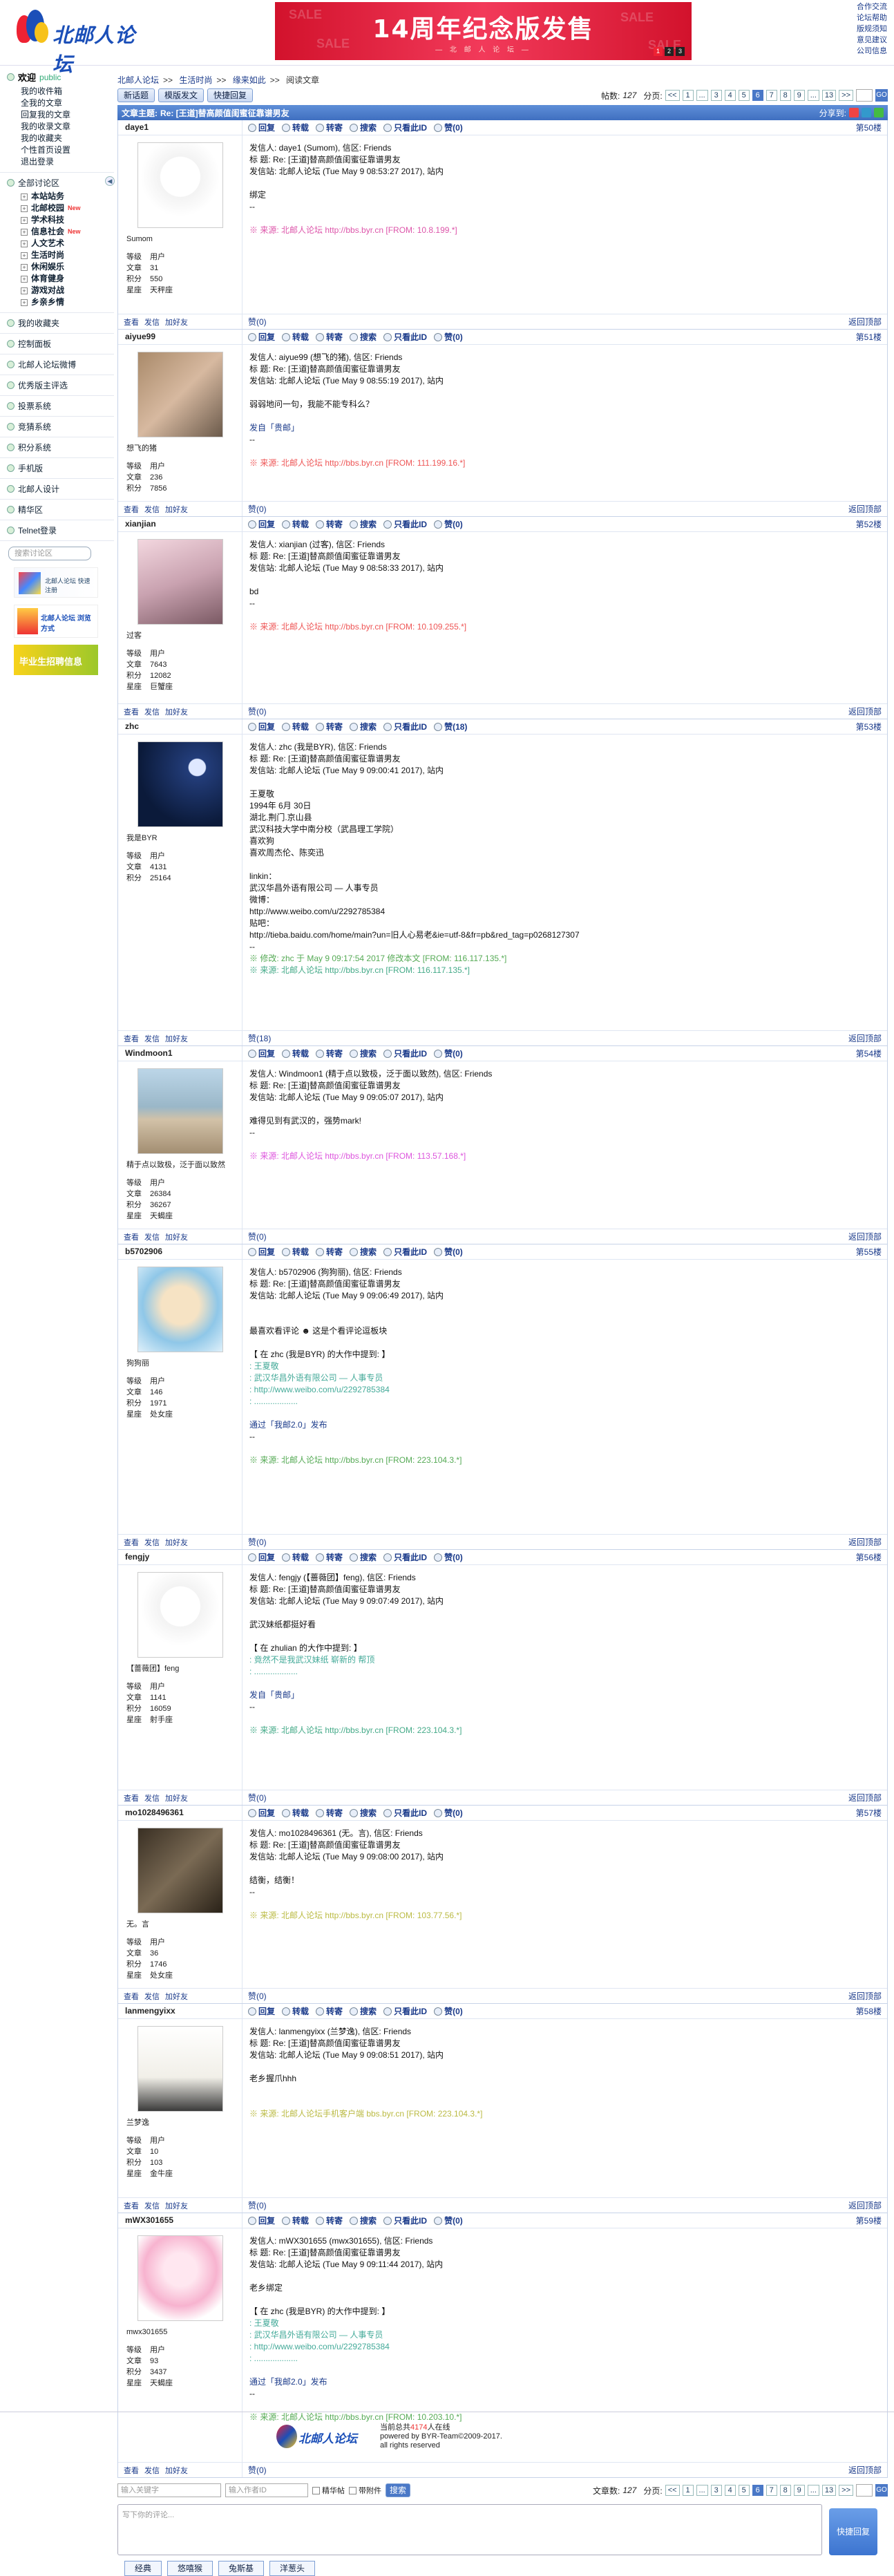 Image resolution: width=894 pixels, height=2576 pixels. I want to click on emoji-tab: 兔斯基, so click(242, 2568).